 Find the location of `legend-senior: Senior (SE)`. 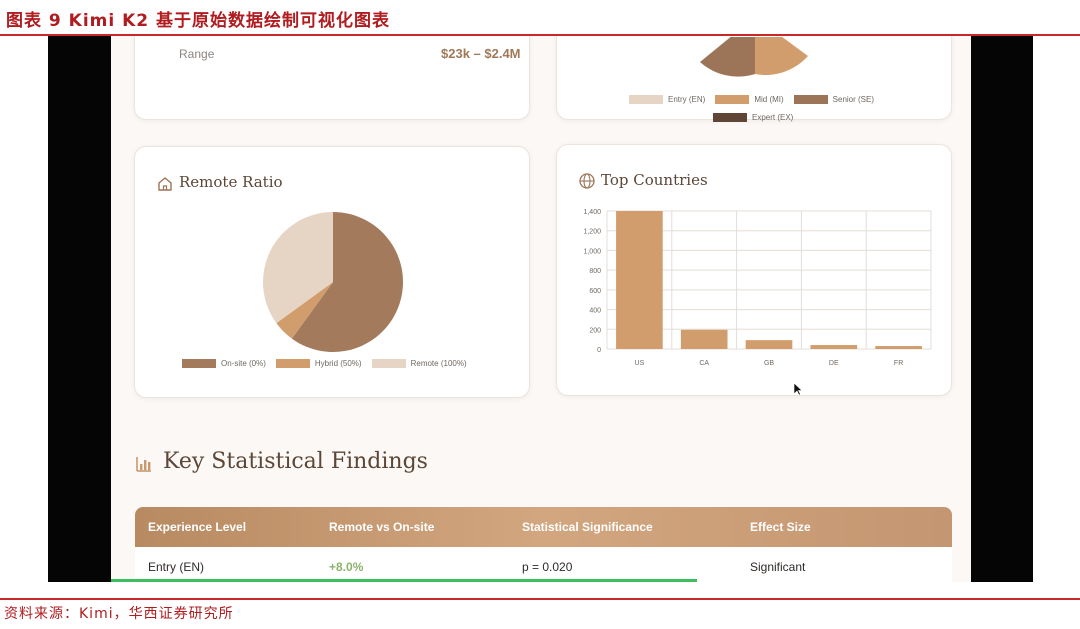

legend-senior: Senior (SE) is located at coordinates (834, 99).